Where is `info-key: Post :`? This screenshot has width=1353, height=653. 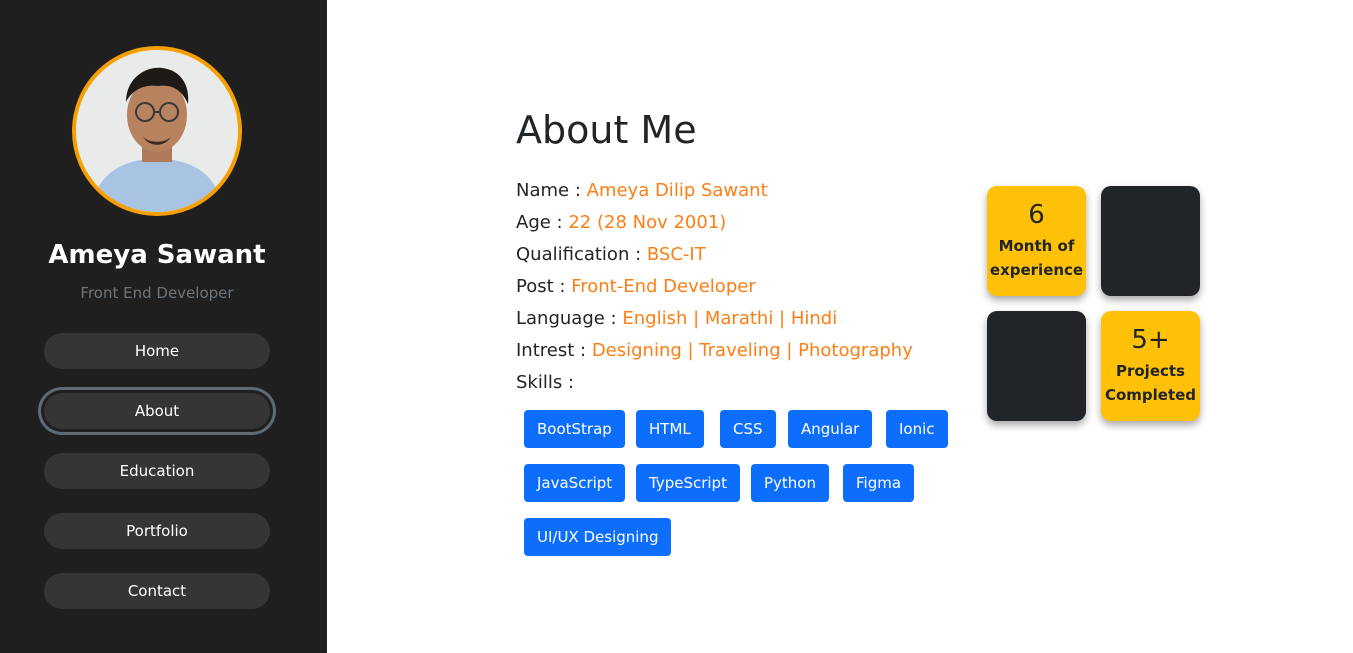
info-key: Post : is located at coordinates (541, 286).